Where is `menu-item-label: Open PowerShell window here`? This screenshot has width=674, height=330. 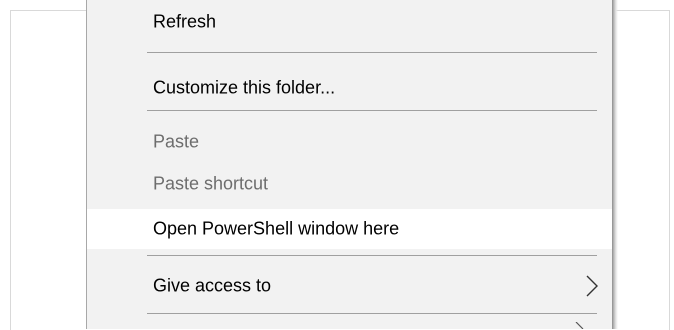
menu-item-label: Open PowerShell window here is located at coordinates (276, 228).